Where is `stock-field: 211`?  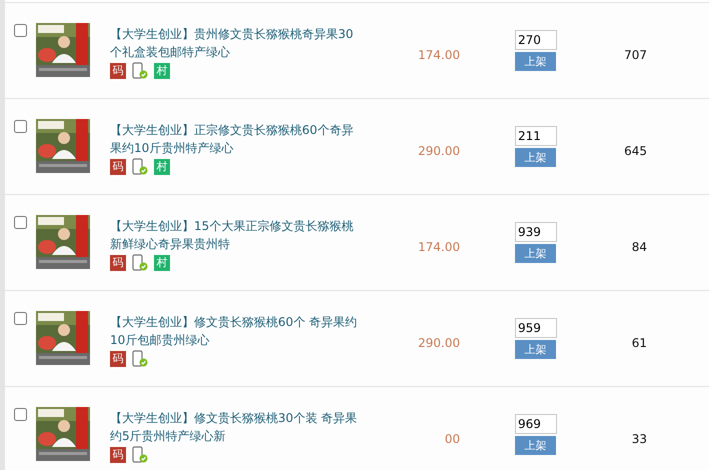
stock-field: 211 is located at coordinates (536, 136).